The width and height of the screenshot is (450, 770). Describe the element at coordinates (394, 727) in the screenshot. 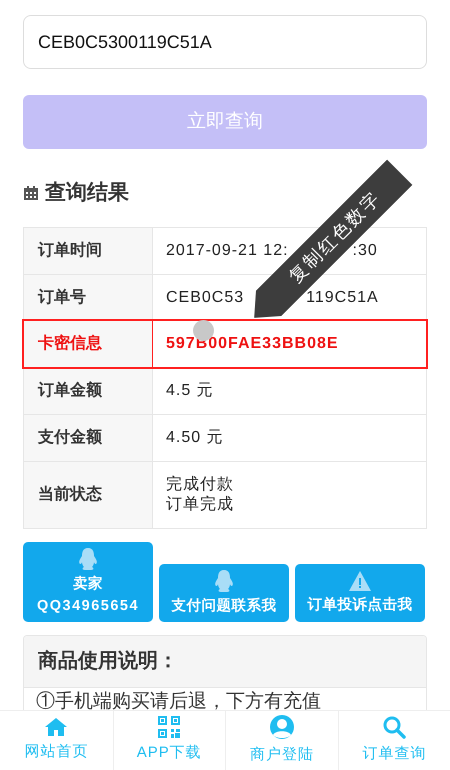

I see `search-icon` at that location.